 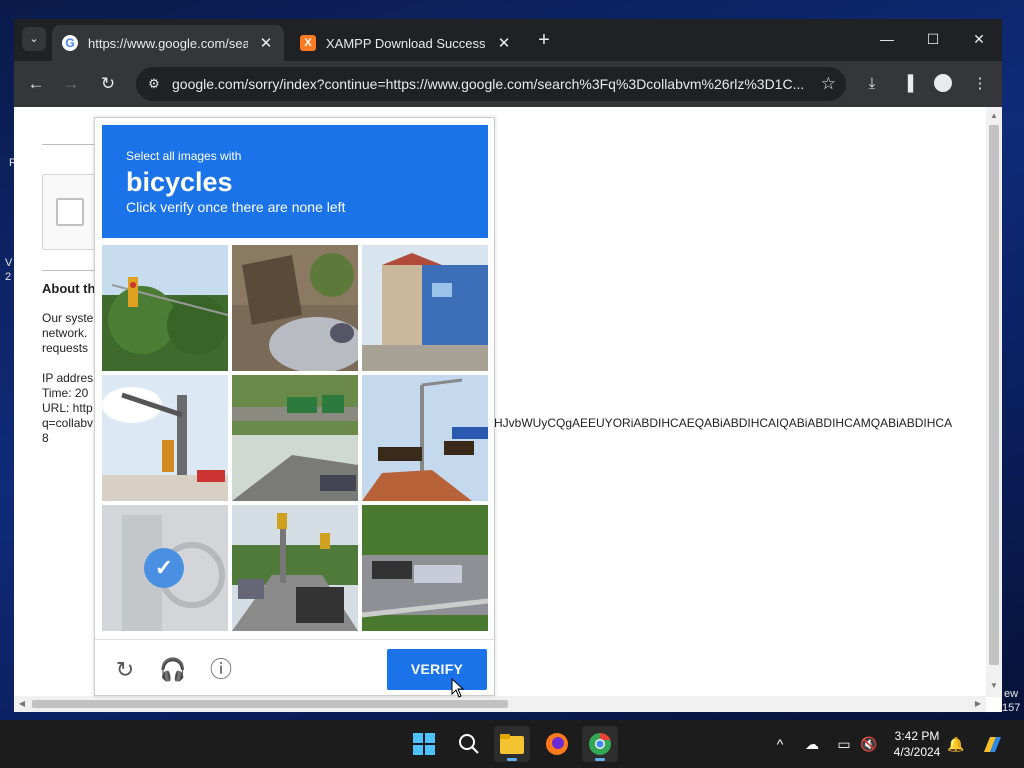 I want to click on tab-title: https://www.google.com/searc, so click(x=168, y=43).